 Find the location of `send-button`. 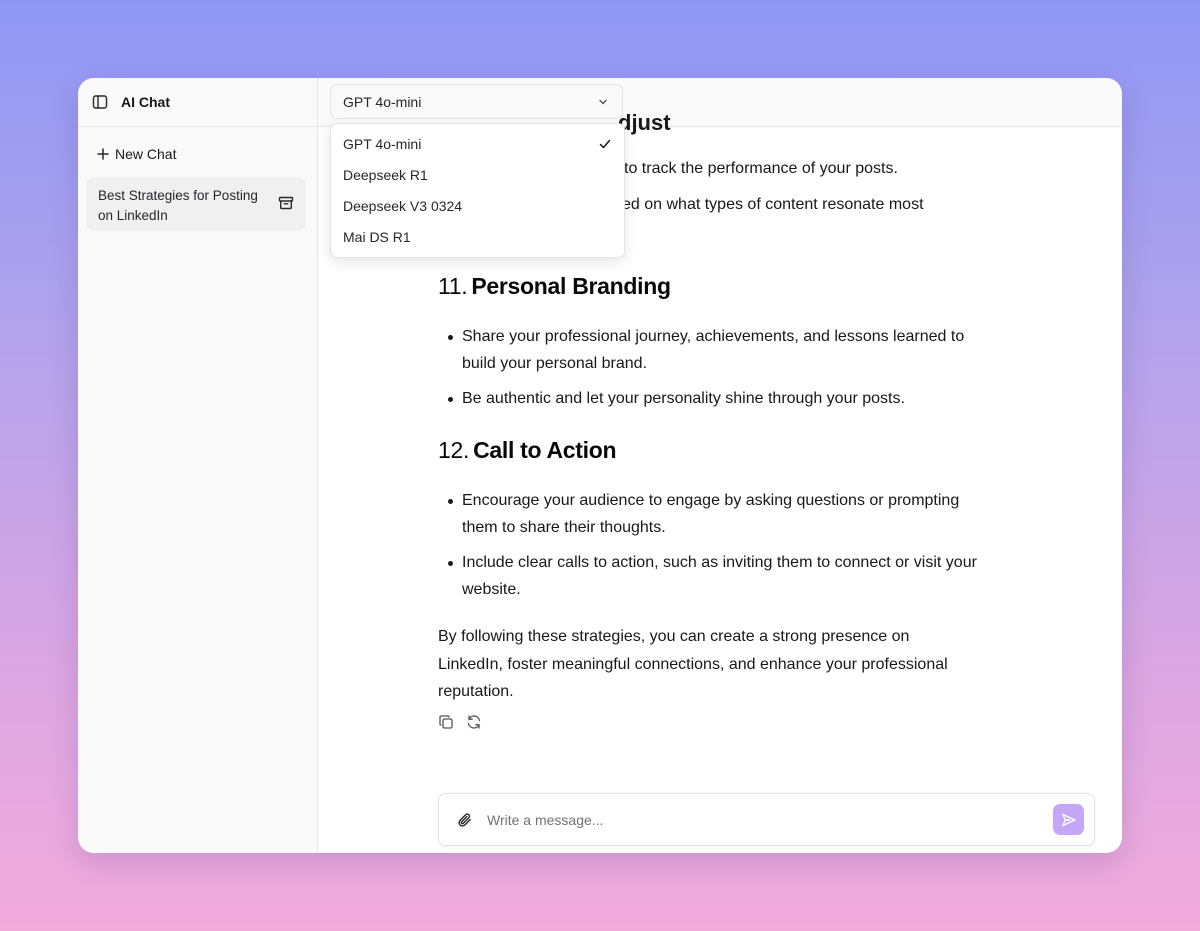

send-button is located at coordinates (1068, 819).